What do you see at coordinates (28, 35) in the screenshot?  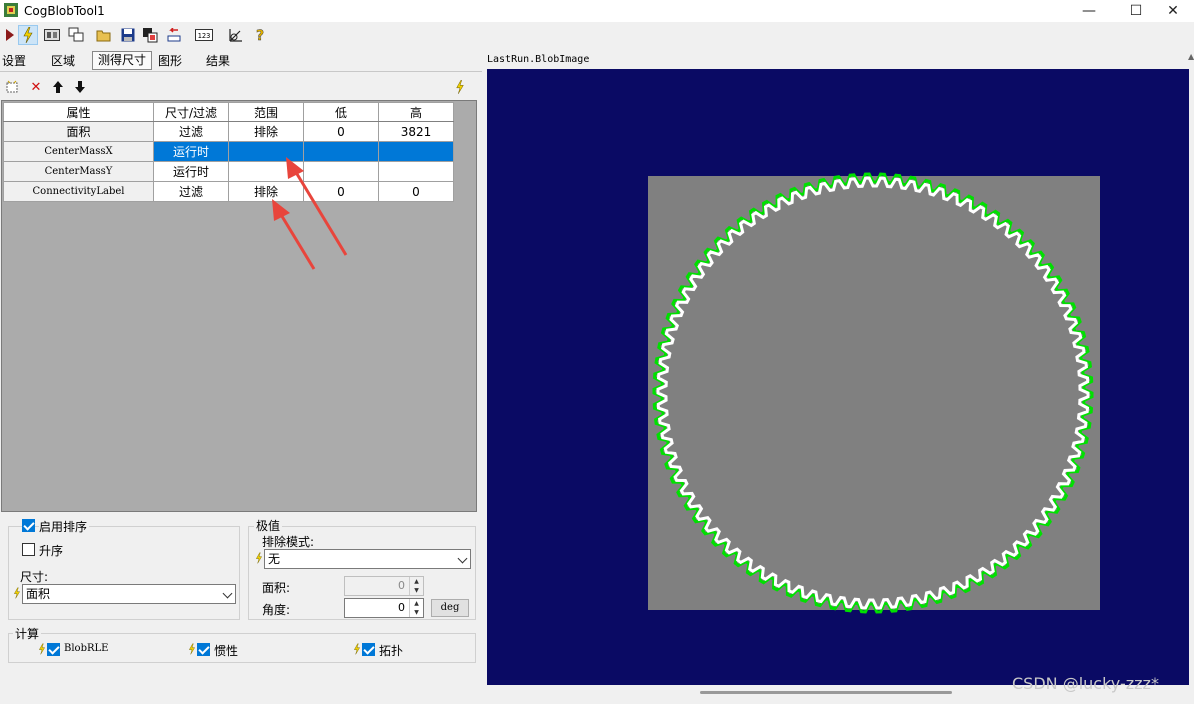 I see `electric-mode-icon` at bounding box center [28, 35].